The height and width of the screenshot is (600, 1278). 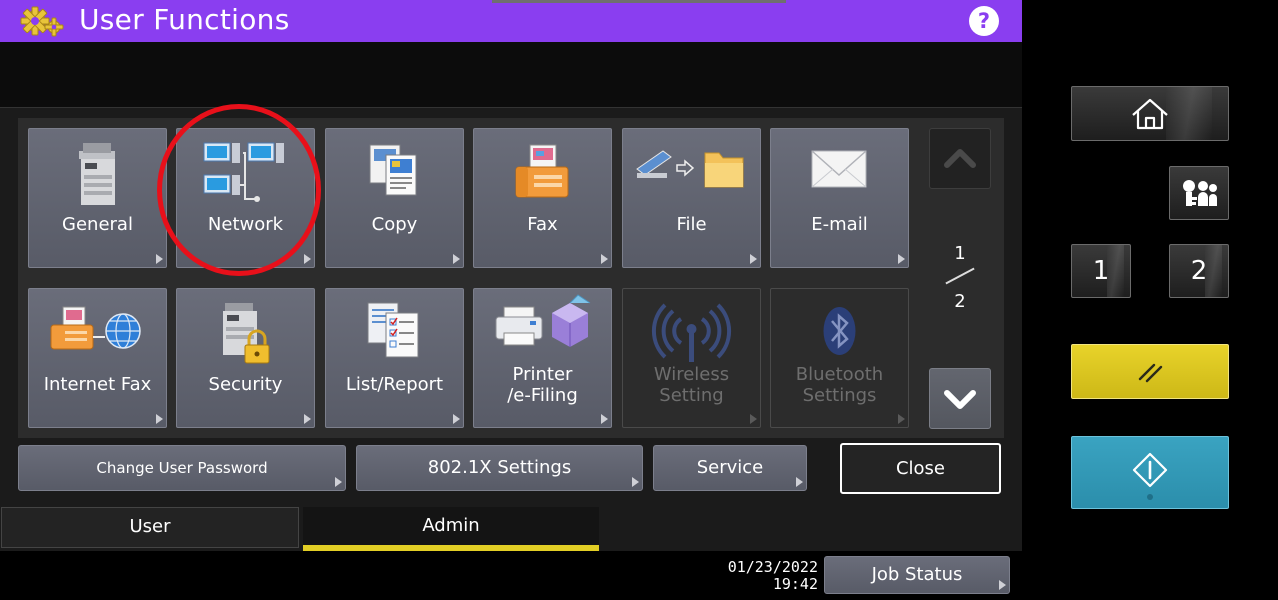 I want to click on file-folder-icon, so click(x=690, y=169).